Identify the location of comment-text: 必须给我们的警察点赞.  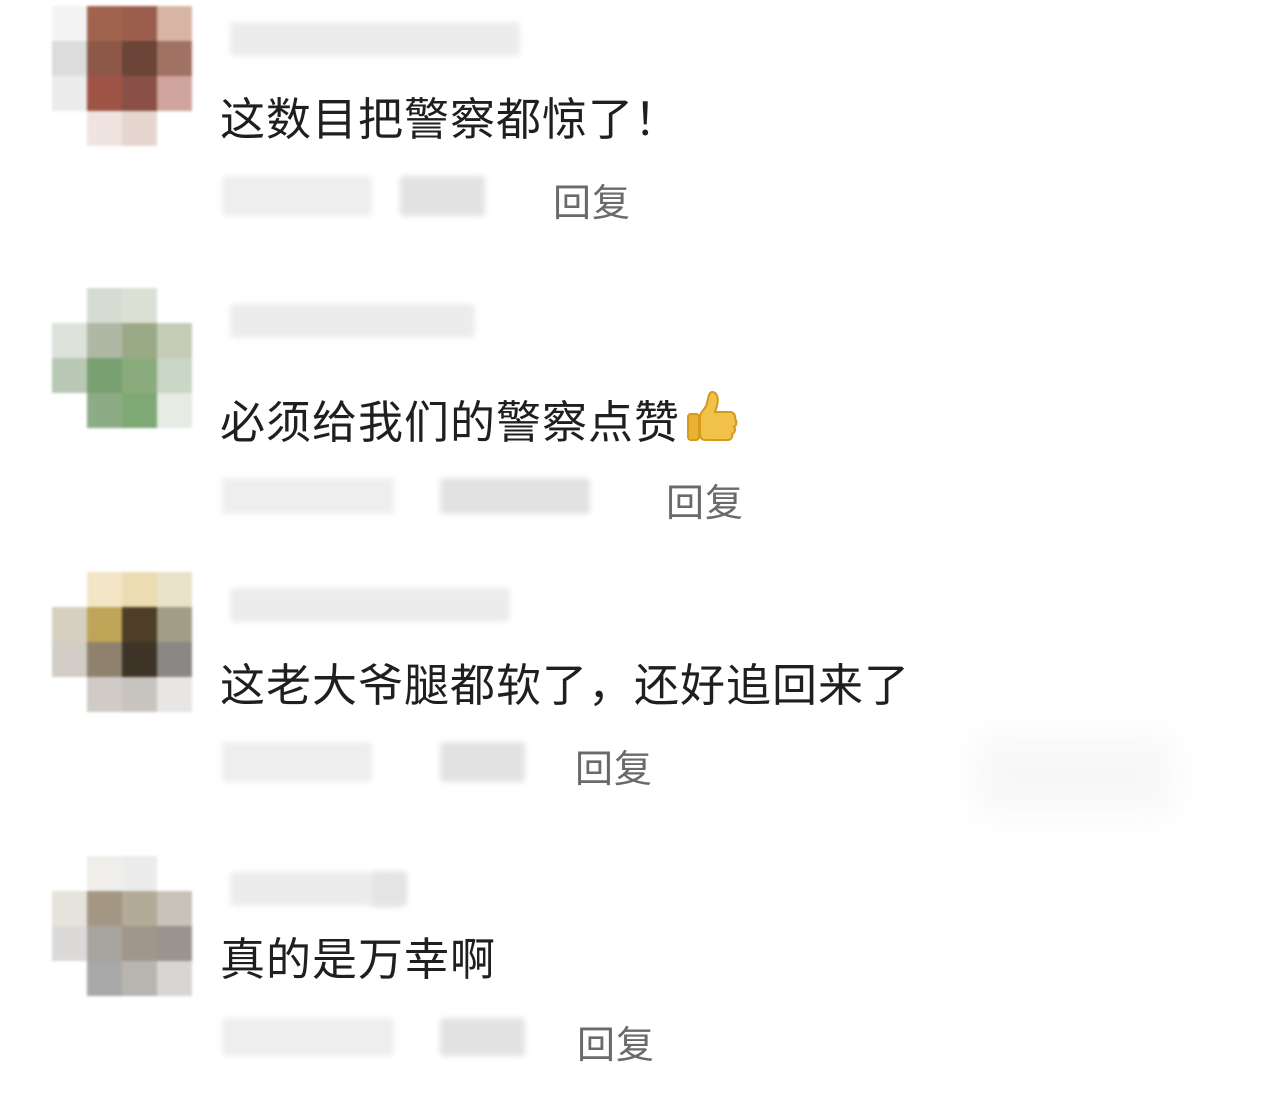
(480, 422).